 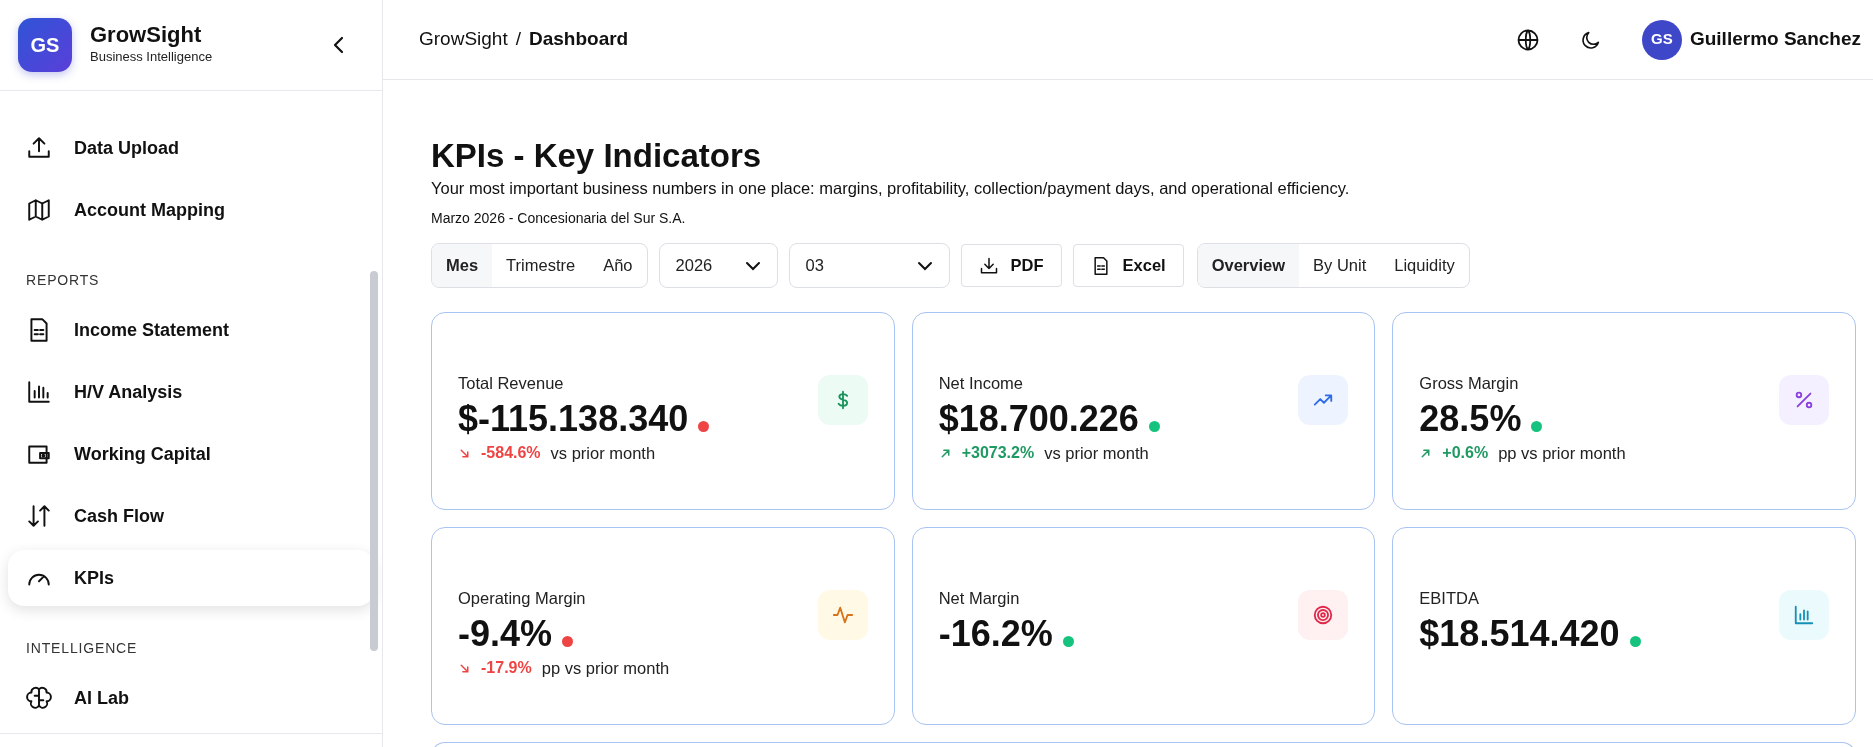 I want to click on period-context: Marzo 2026 - Concesionaria del Sur S.A., so click(x=559, y=219).